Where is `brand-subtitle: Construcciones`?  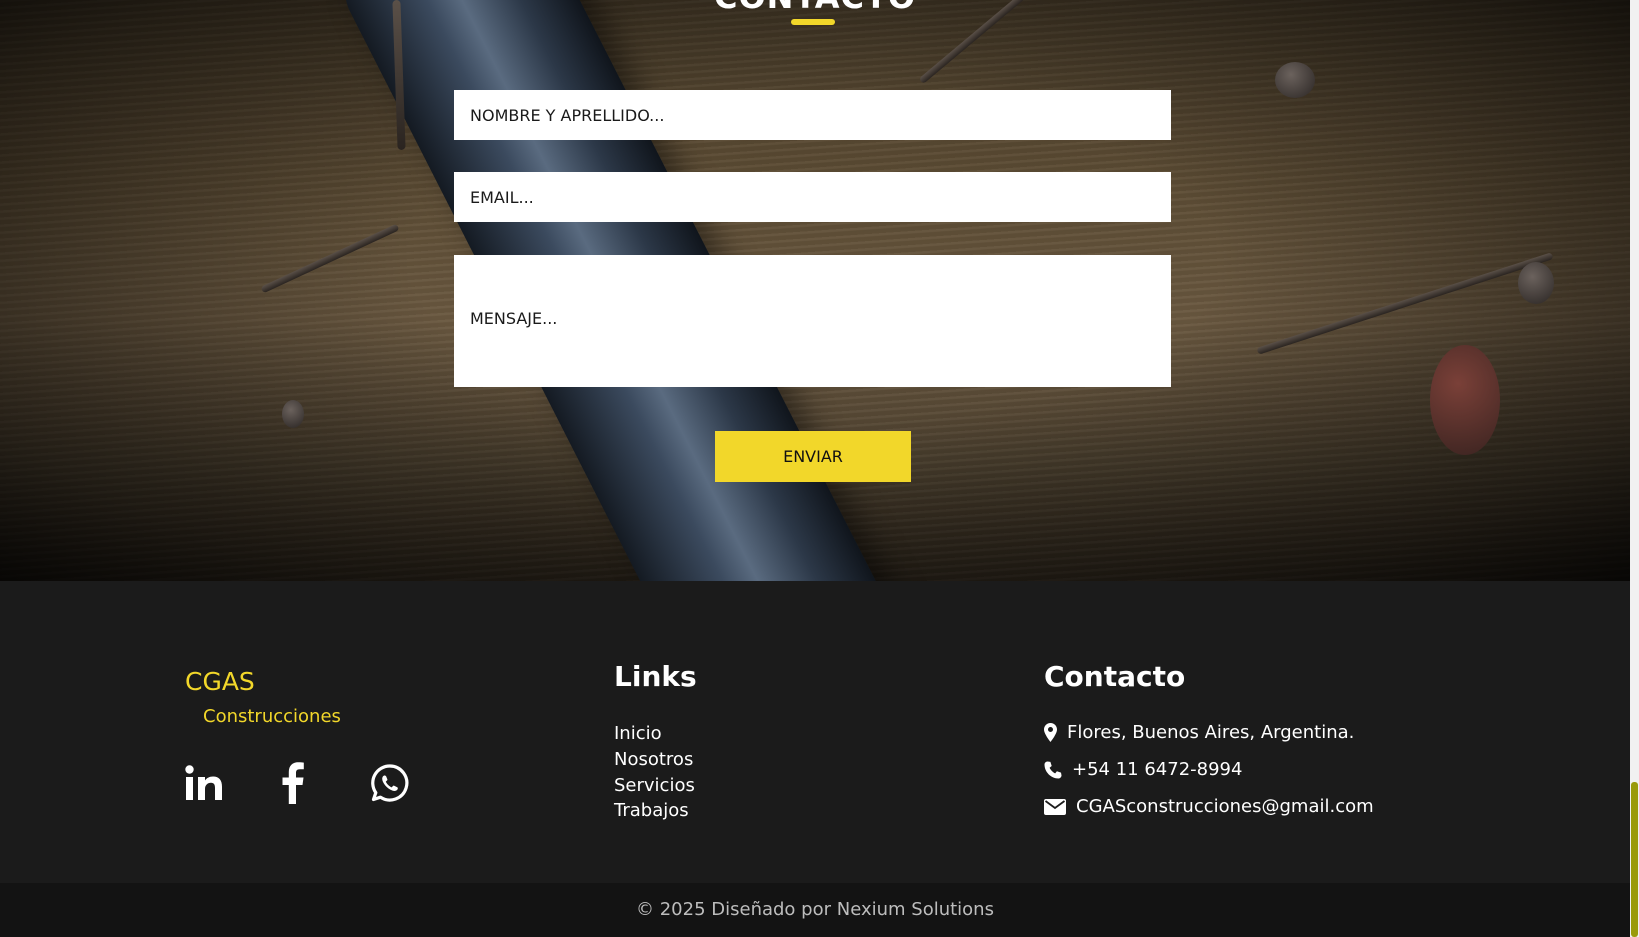 brand-subtitle: Construcciones is located at coordinates (272, 716).